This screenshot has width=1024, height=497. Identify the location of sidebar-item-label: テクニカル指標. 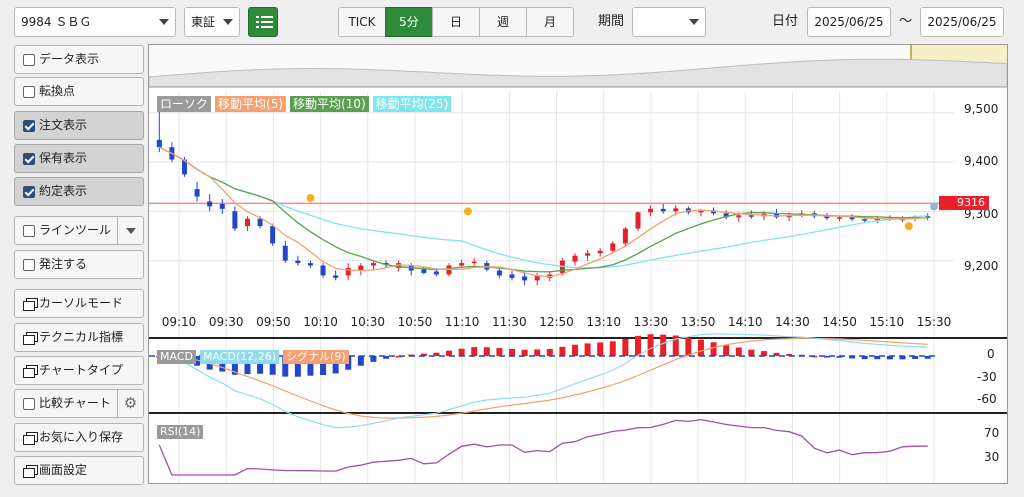
(81, 337).